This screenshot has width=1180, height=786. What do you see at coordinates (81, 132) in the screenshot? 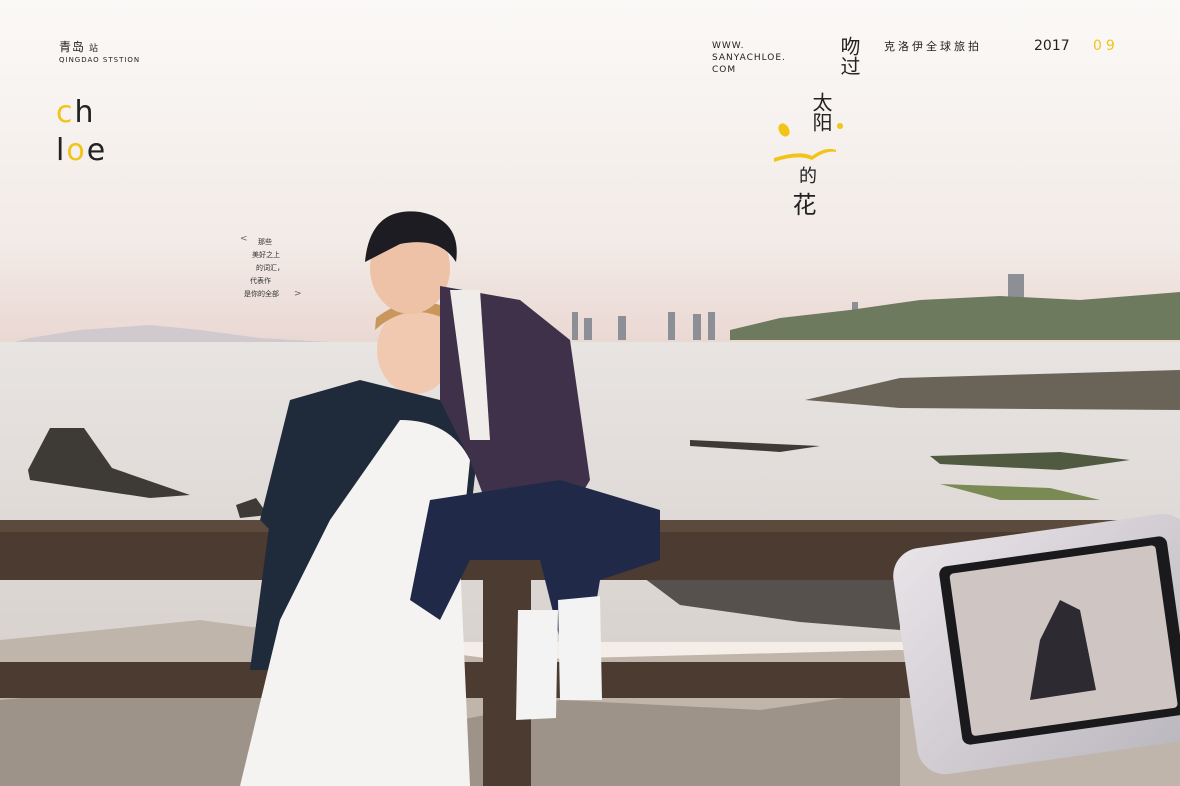
I see `chloe-logo: ch loe` at bounding box center [81, 132].